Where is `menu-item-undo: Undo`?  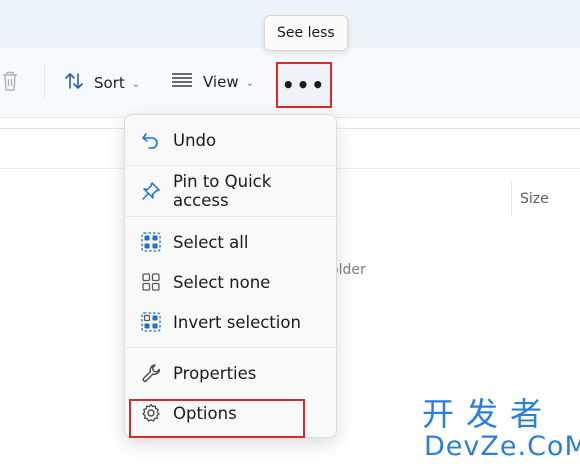
menu-item-undo: Undo is located at coordinates (230, 140).